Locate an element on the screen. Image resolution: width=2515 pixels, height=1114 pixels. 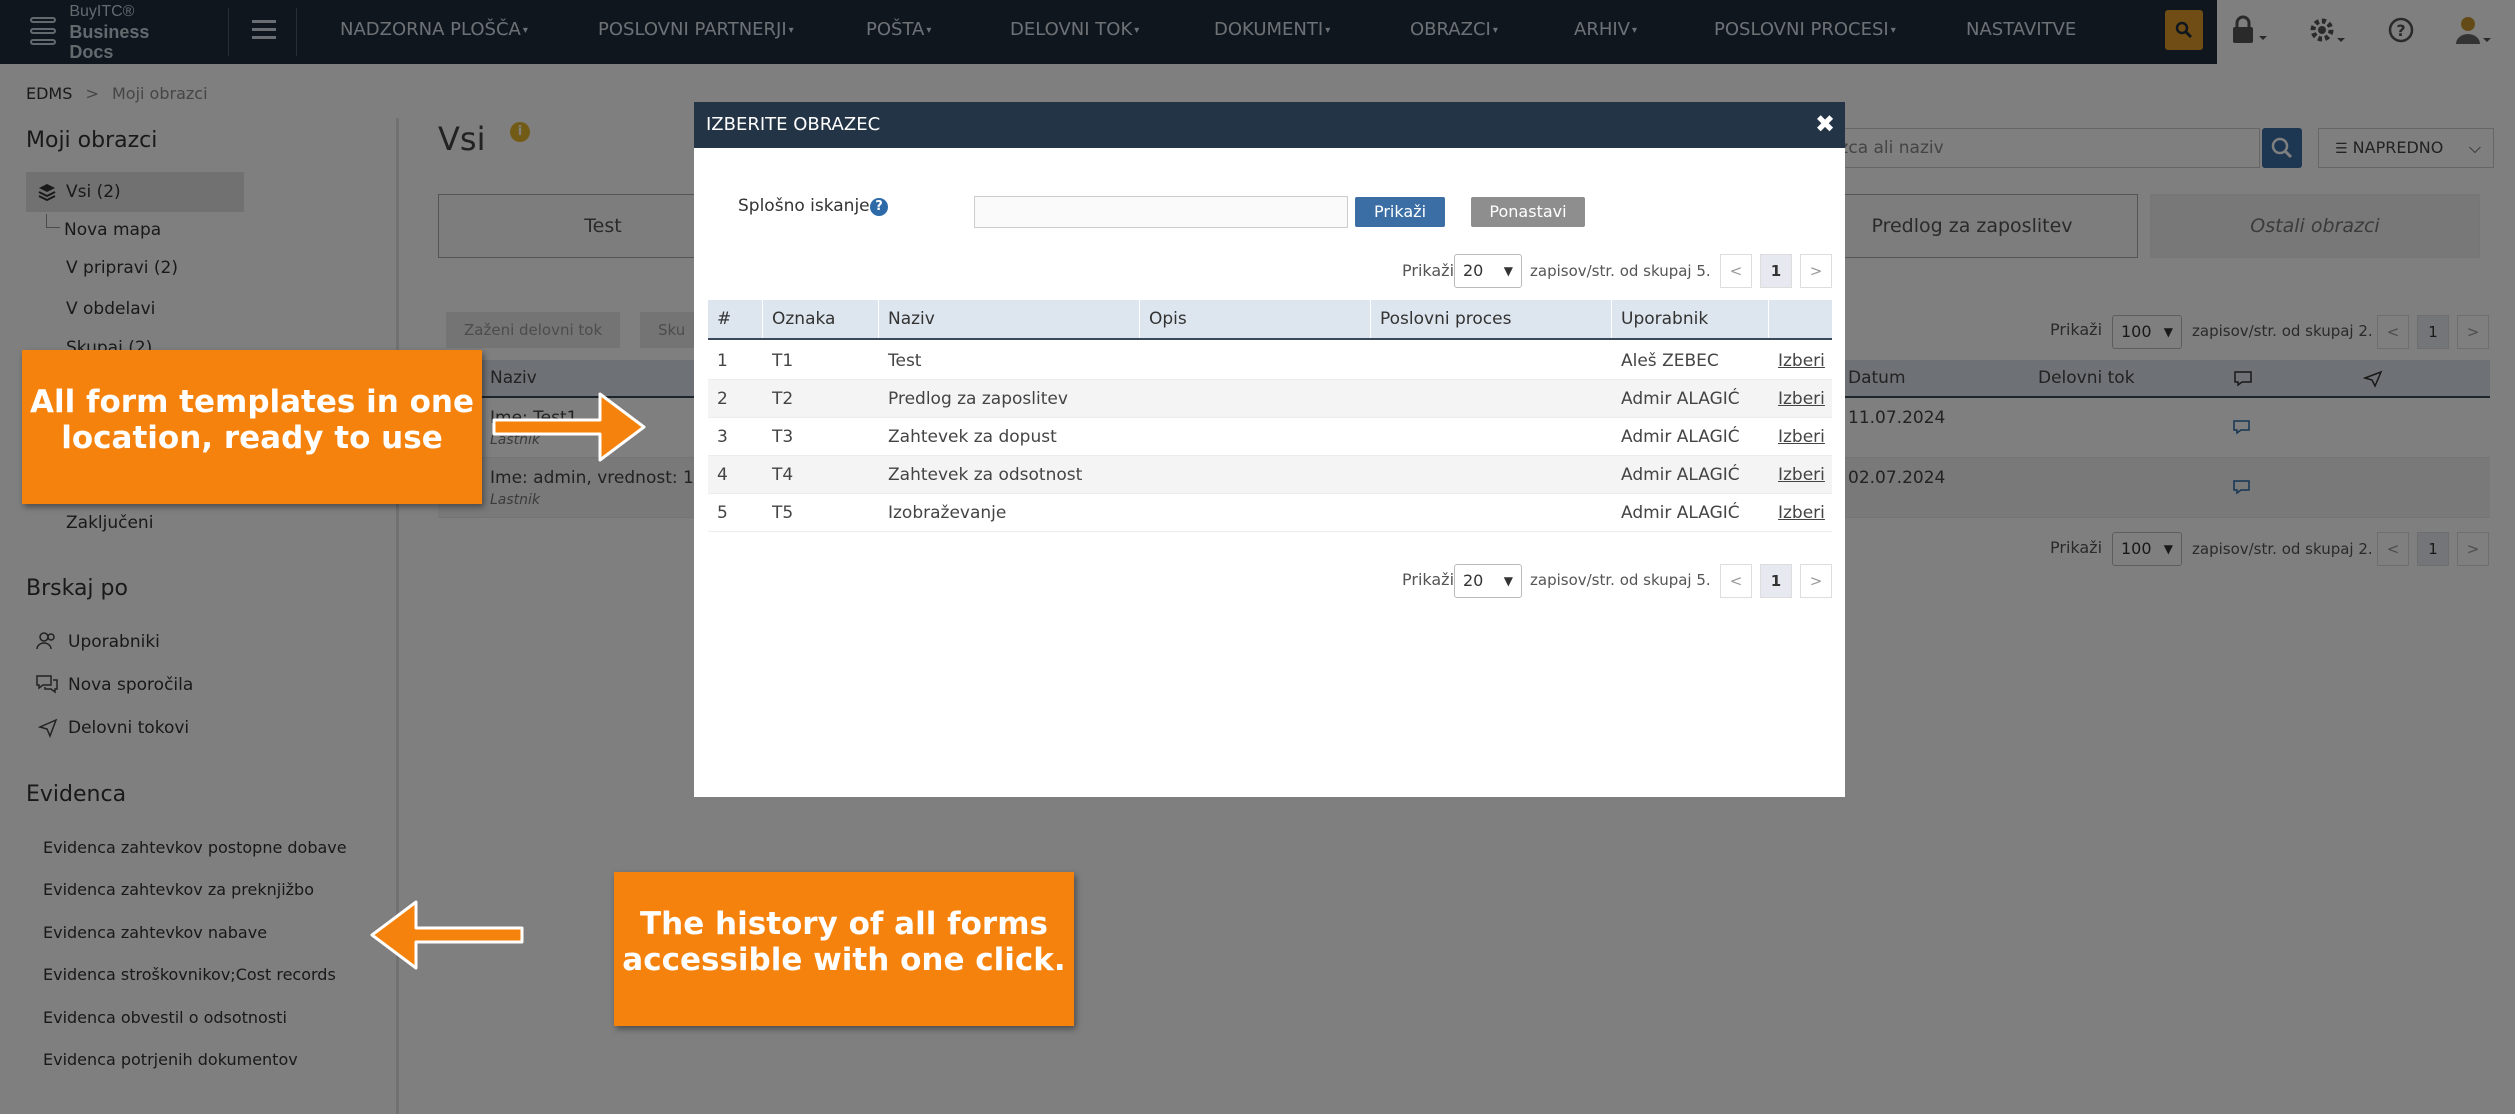
cell-number: 2 is located at coordinates (722, 399).